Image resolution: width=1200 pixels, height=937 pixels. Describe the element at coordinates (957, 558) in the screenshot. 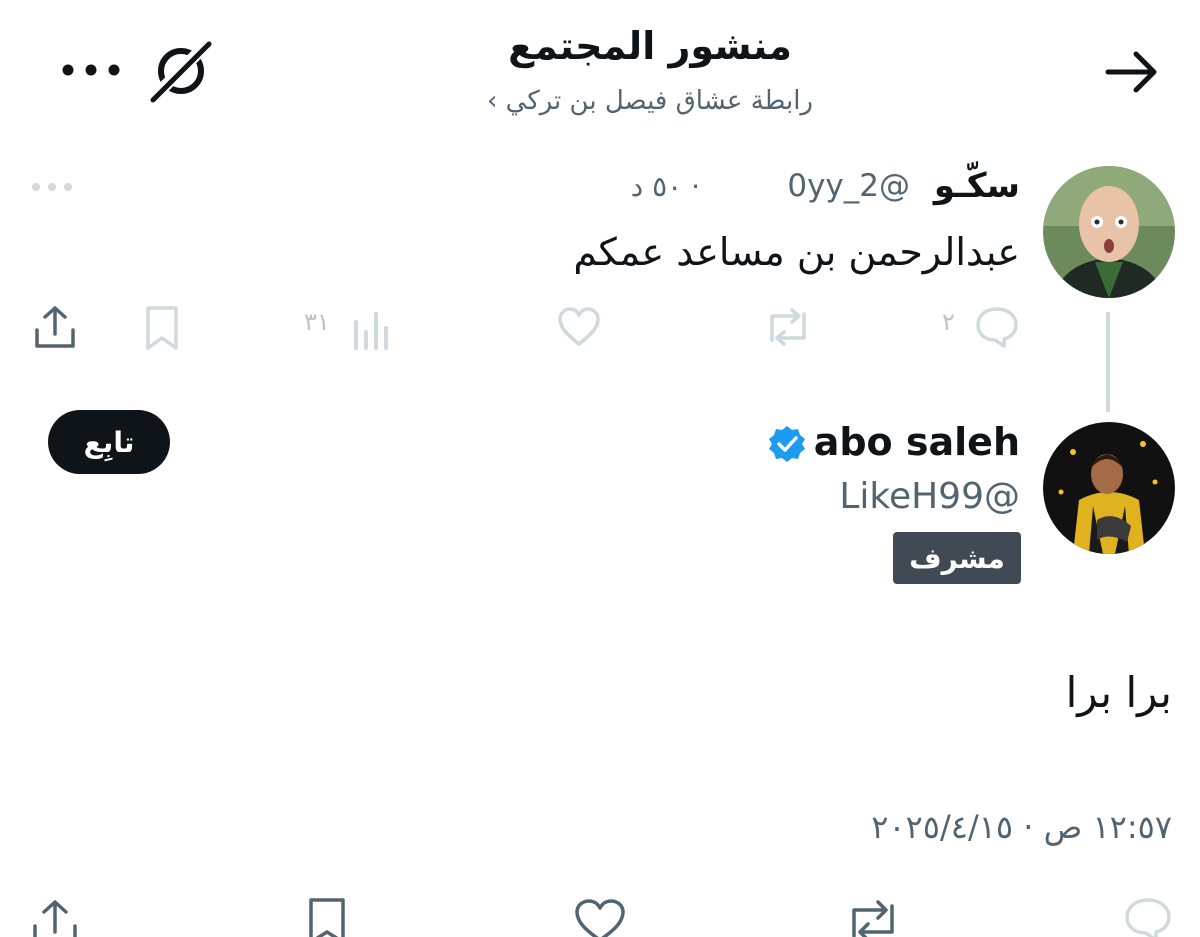

I see `moderator-badge: مشرف` at that location.